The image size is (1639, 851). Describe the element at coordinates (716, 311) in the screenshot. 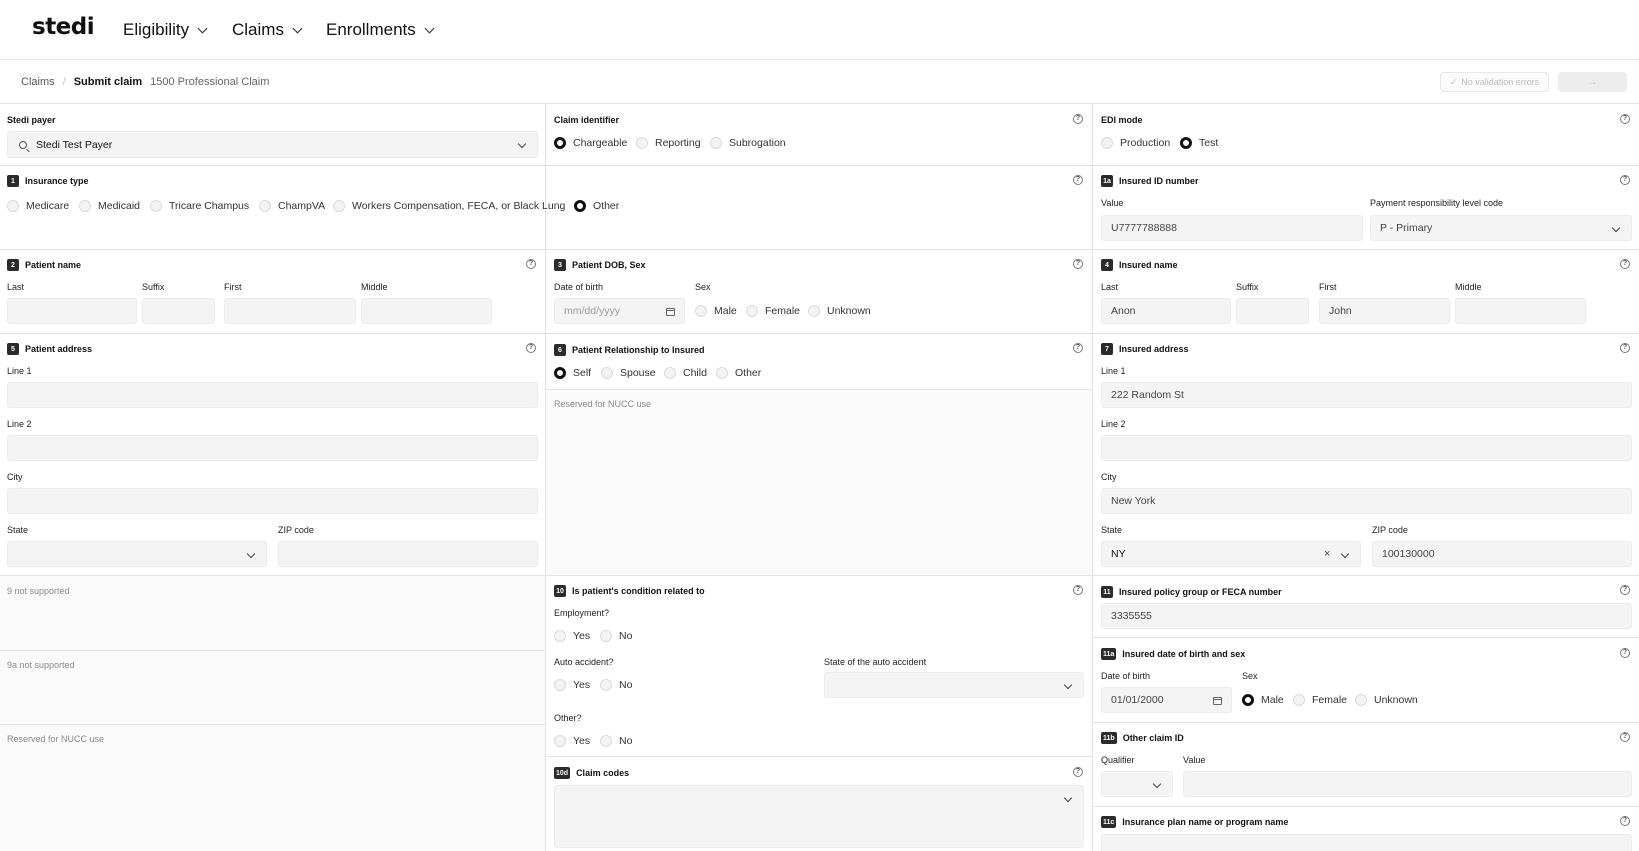

I see `radio-patient-male: Male` at that location.